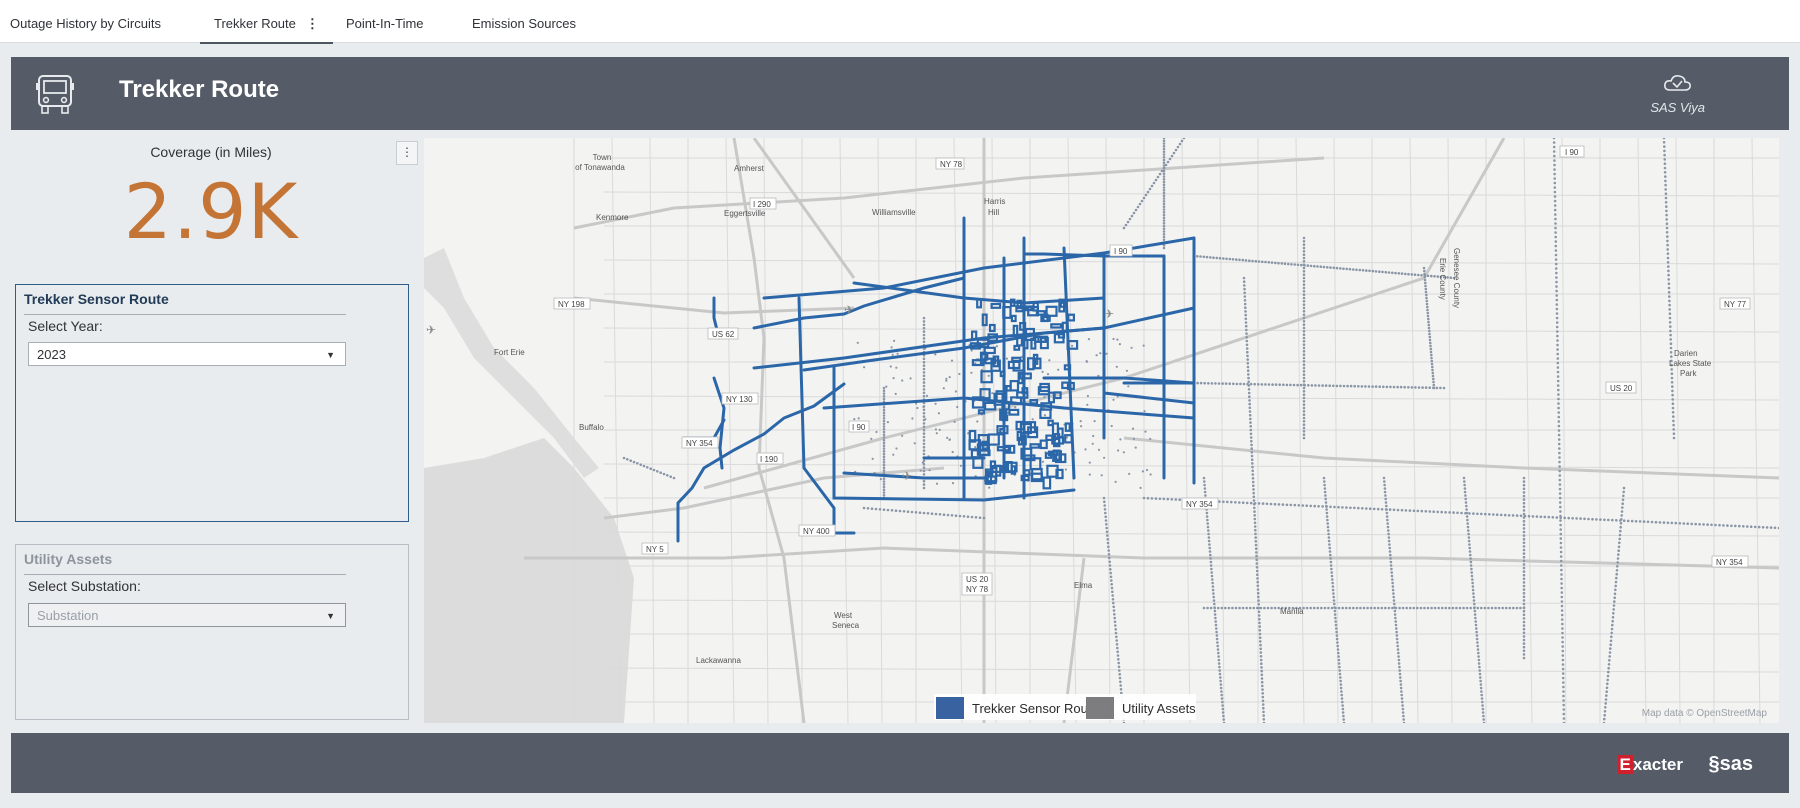  What do you see at coordinates (385, 21) in the screenshot?
I see `tab-point-in-time: Point-In-Time` at bounding box center [385, 21].